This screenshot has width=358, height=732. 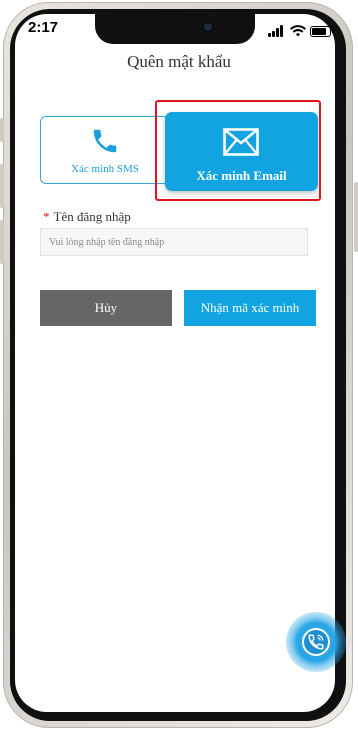 I want to click on envelope-icon, so click(x=241, y=142).